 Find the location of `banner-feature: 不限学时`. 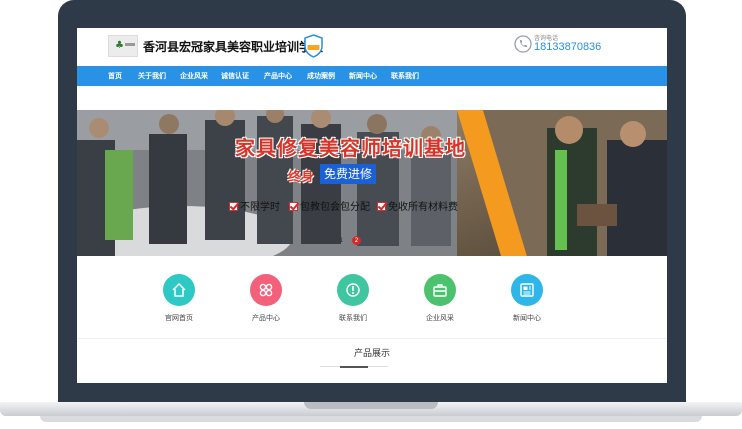

banner-feature: 不限学时 is located at coordinates (254, 205).